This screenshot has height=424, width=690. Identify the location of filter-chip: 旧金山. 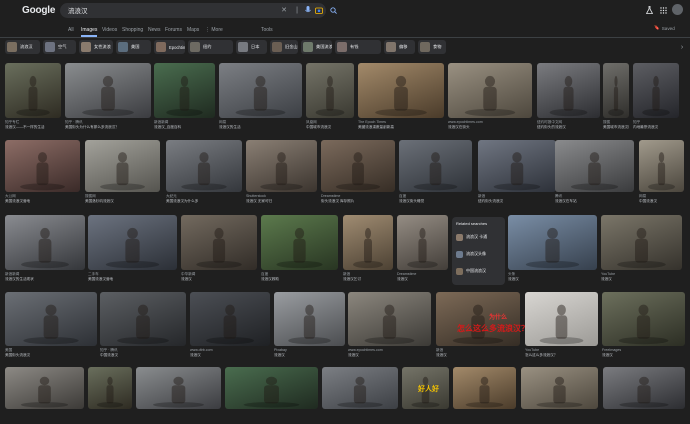
(284, 47).